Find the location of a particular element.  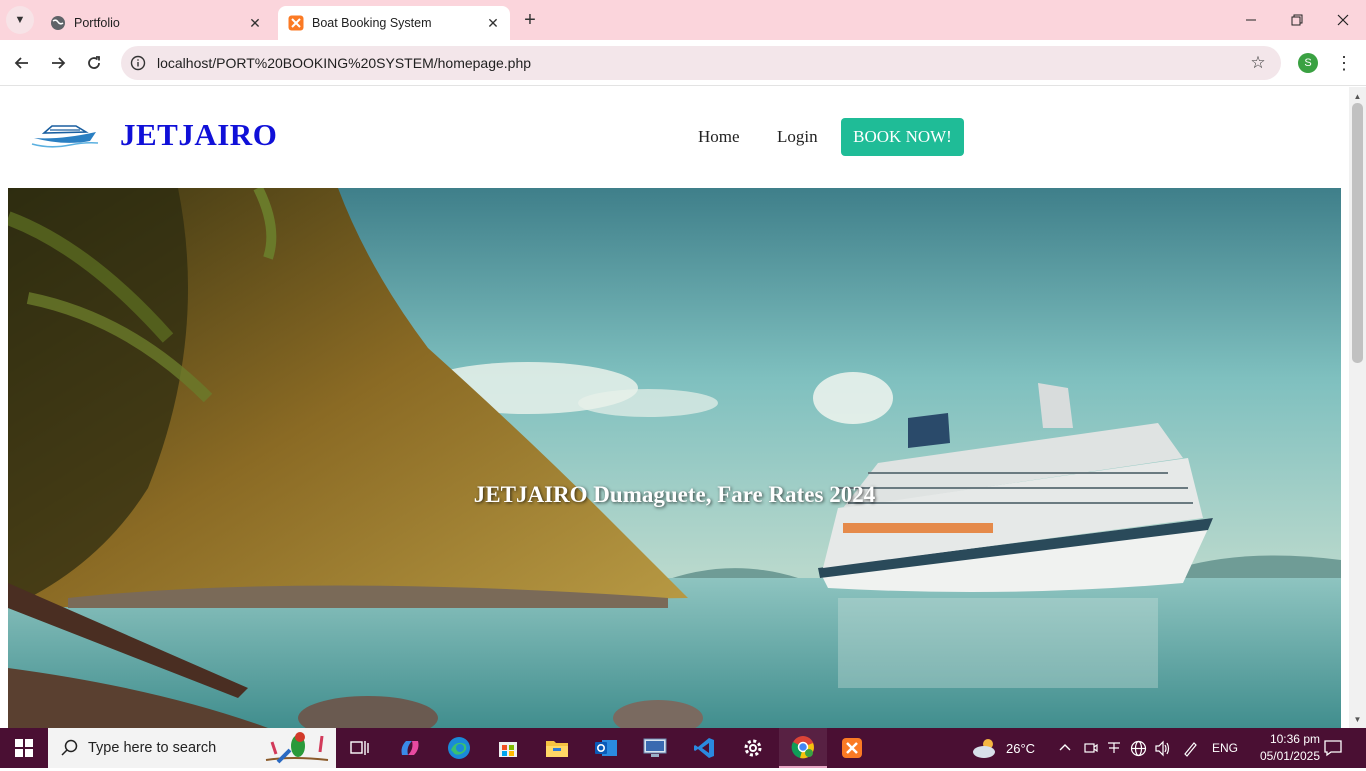

search-icon is located at coordinates (70, 748).